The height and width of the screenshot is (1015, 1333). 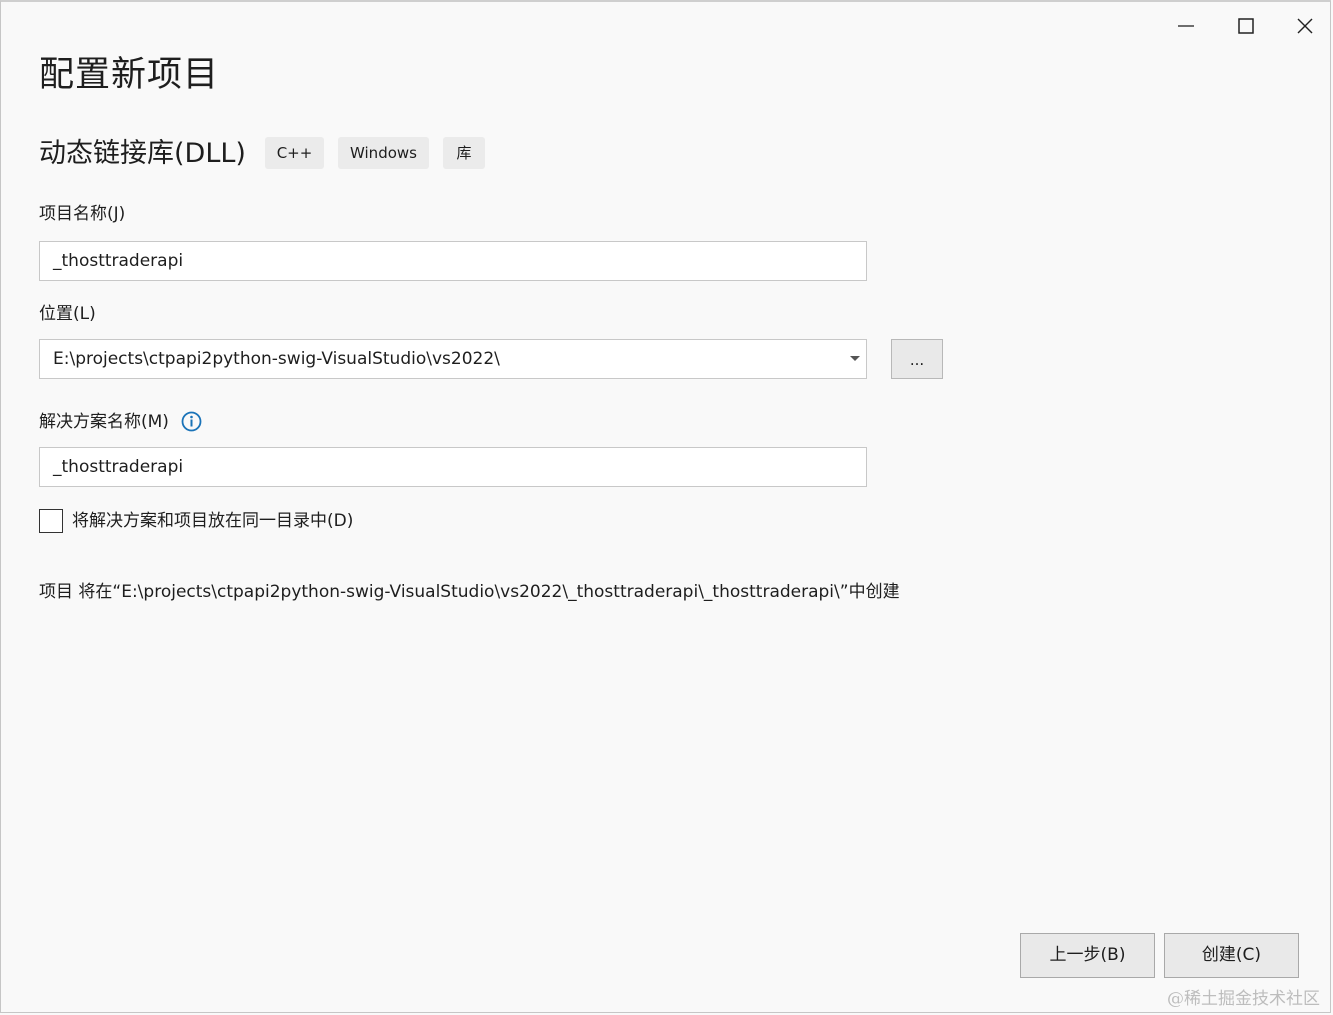 I want to click on watermark: @稀土掘金技术社区, so click(x=1243, y=999).